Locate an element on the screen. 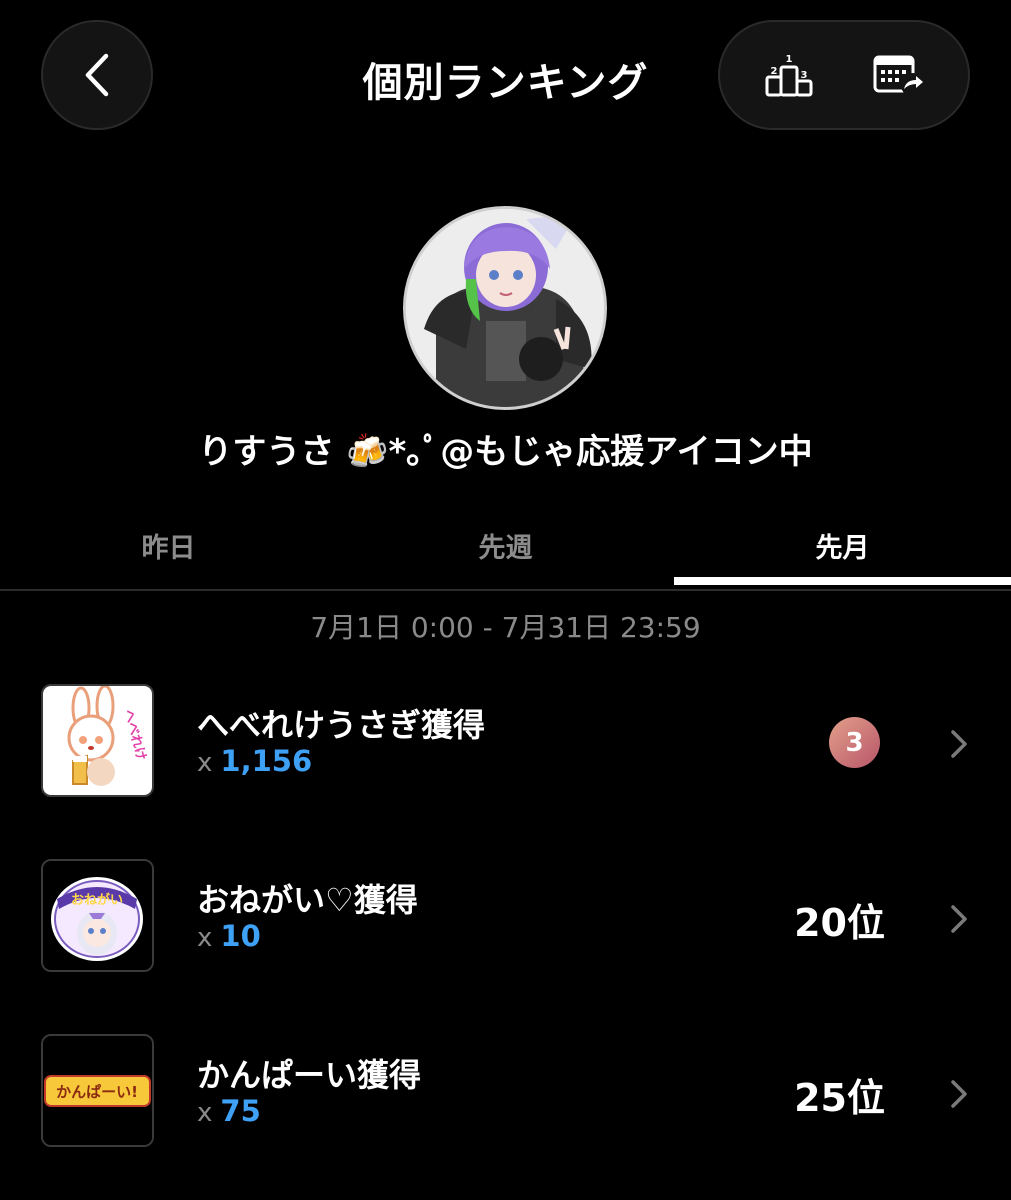 The height and width of the screenshot is (1200, 1011). avatar-character-icon is located at coordinates (505, 308).